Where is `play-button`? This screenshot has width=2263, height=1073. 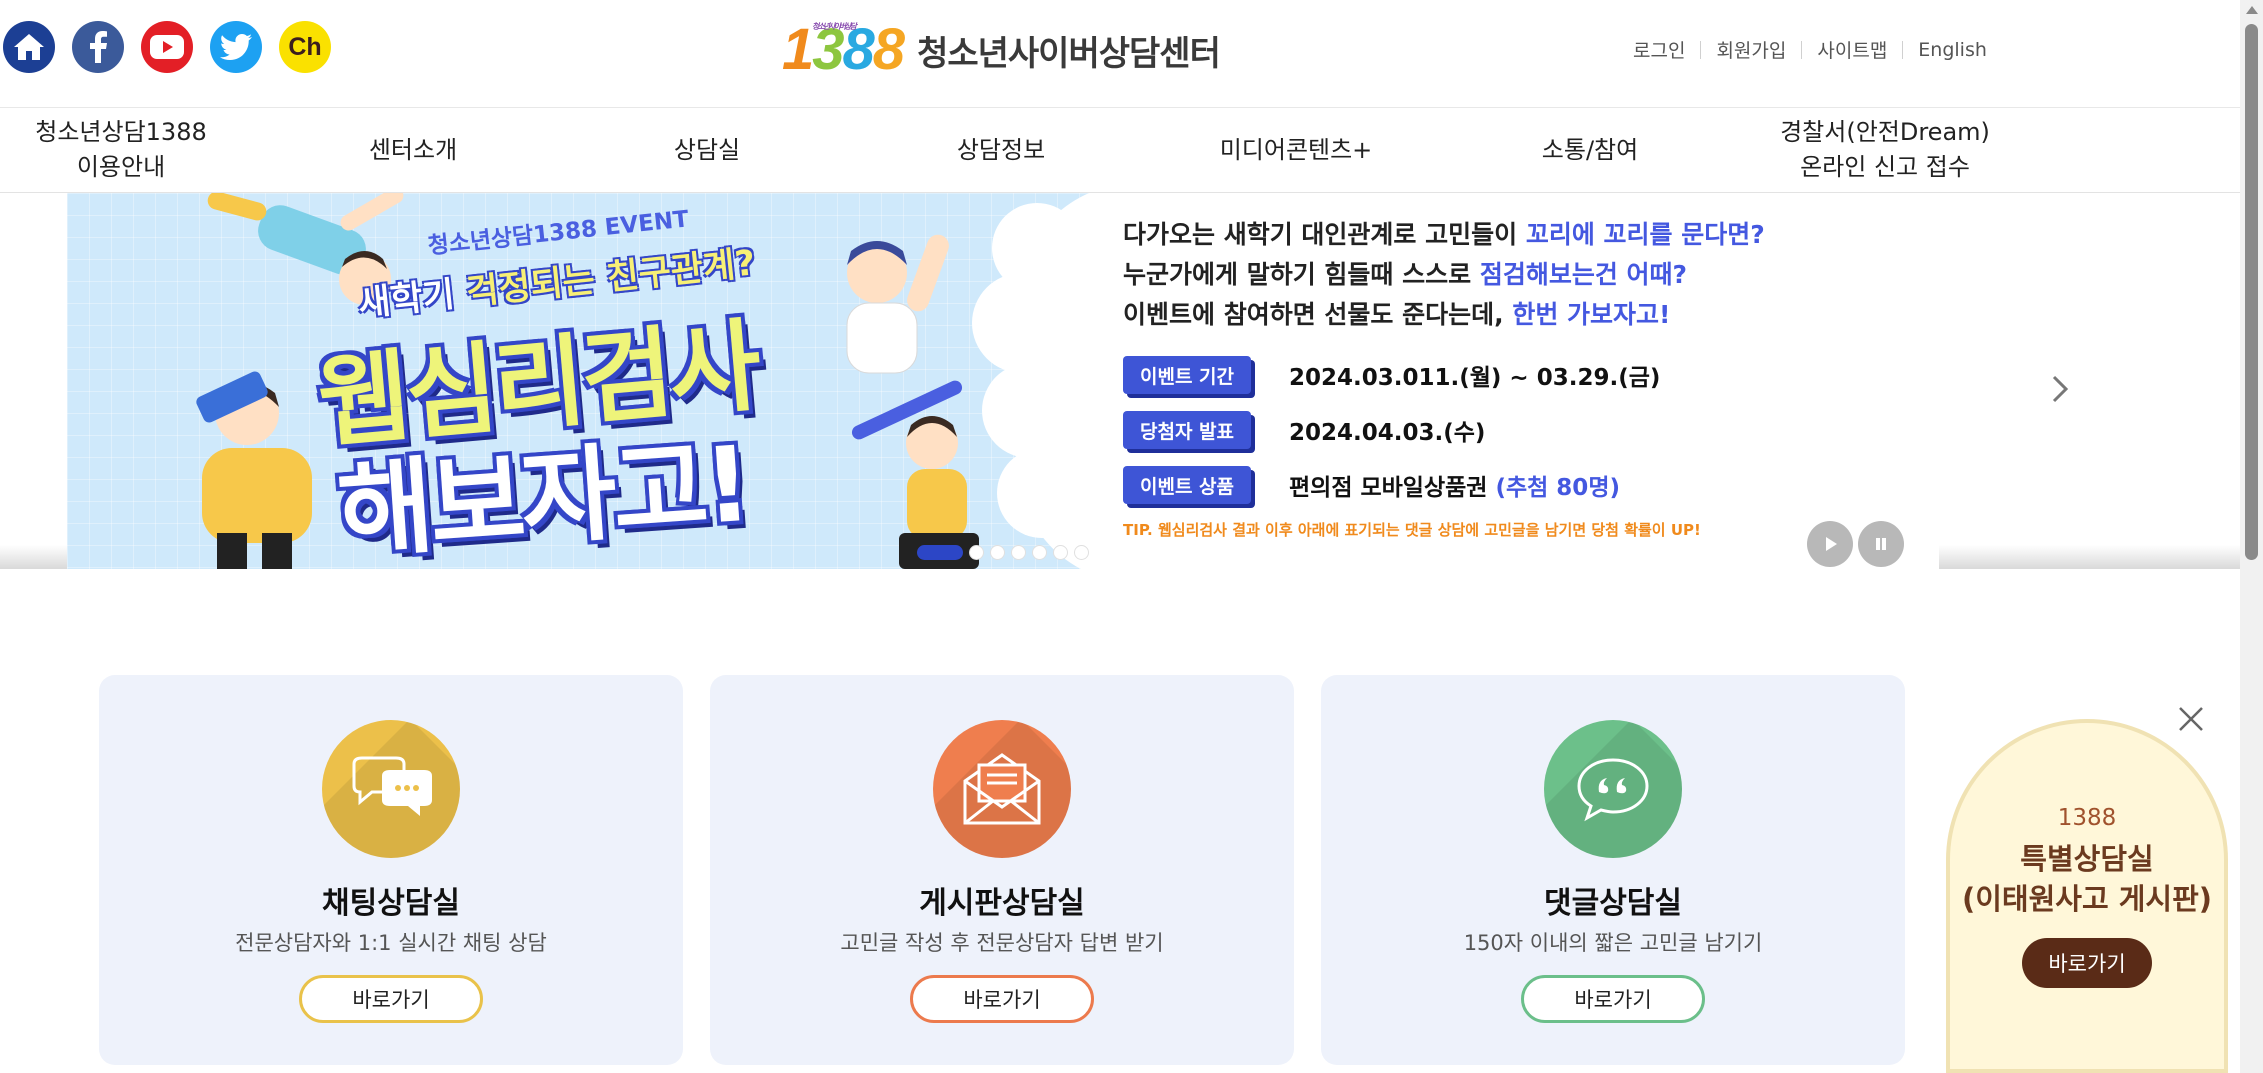
play-button is located at coordinates (1830, 544).